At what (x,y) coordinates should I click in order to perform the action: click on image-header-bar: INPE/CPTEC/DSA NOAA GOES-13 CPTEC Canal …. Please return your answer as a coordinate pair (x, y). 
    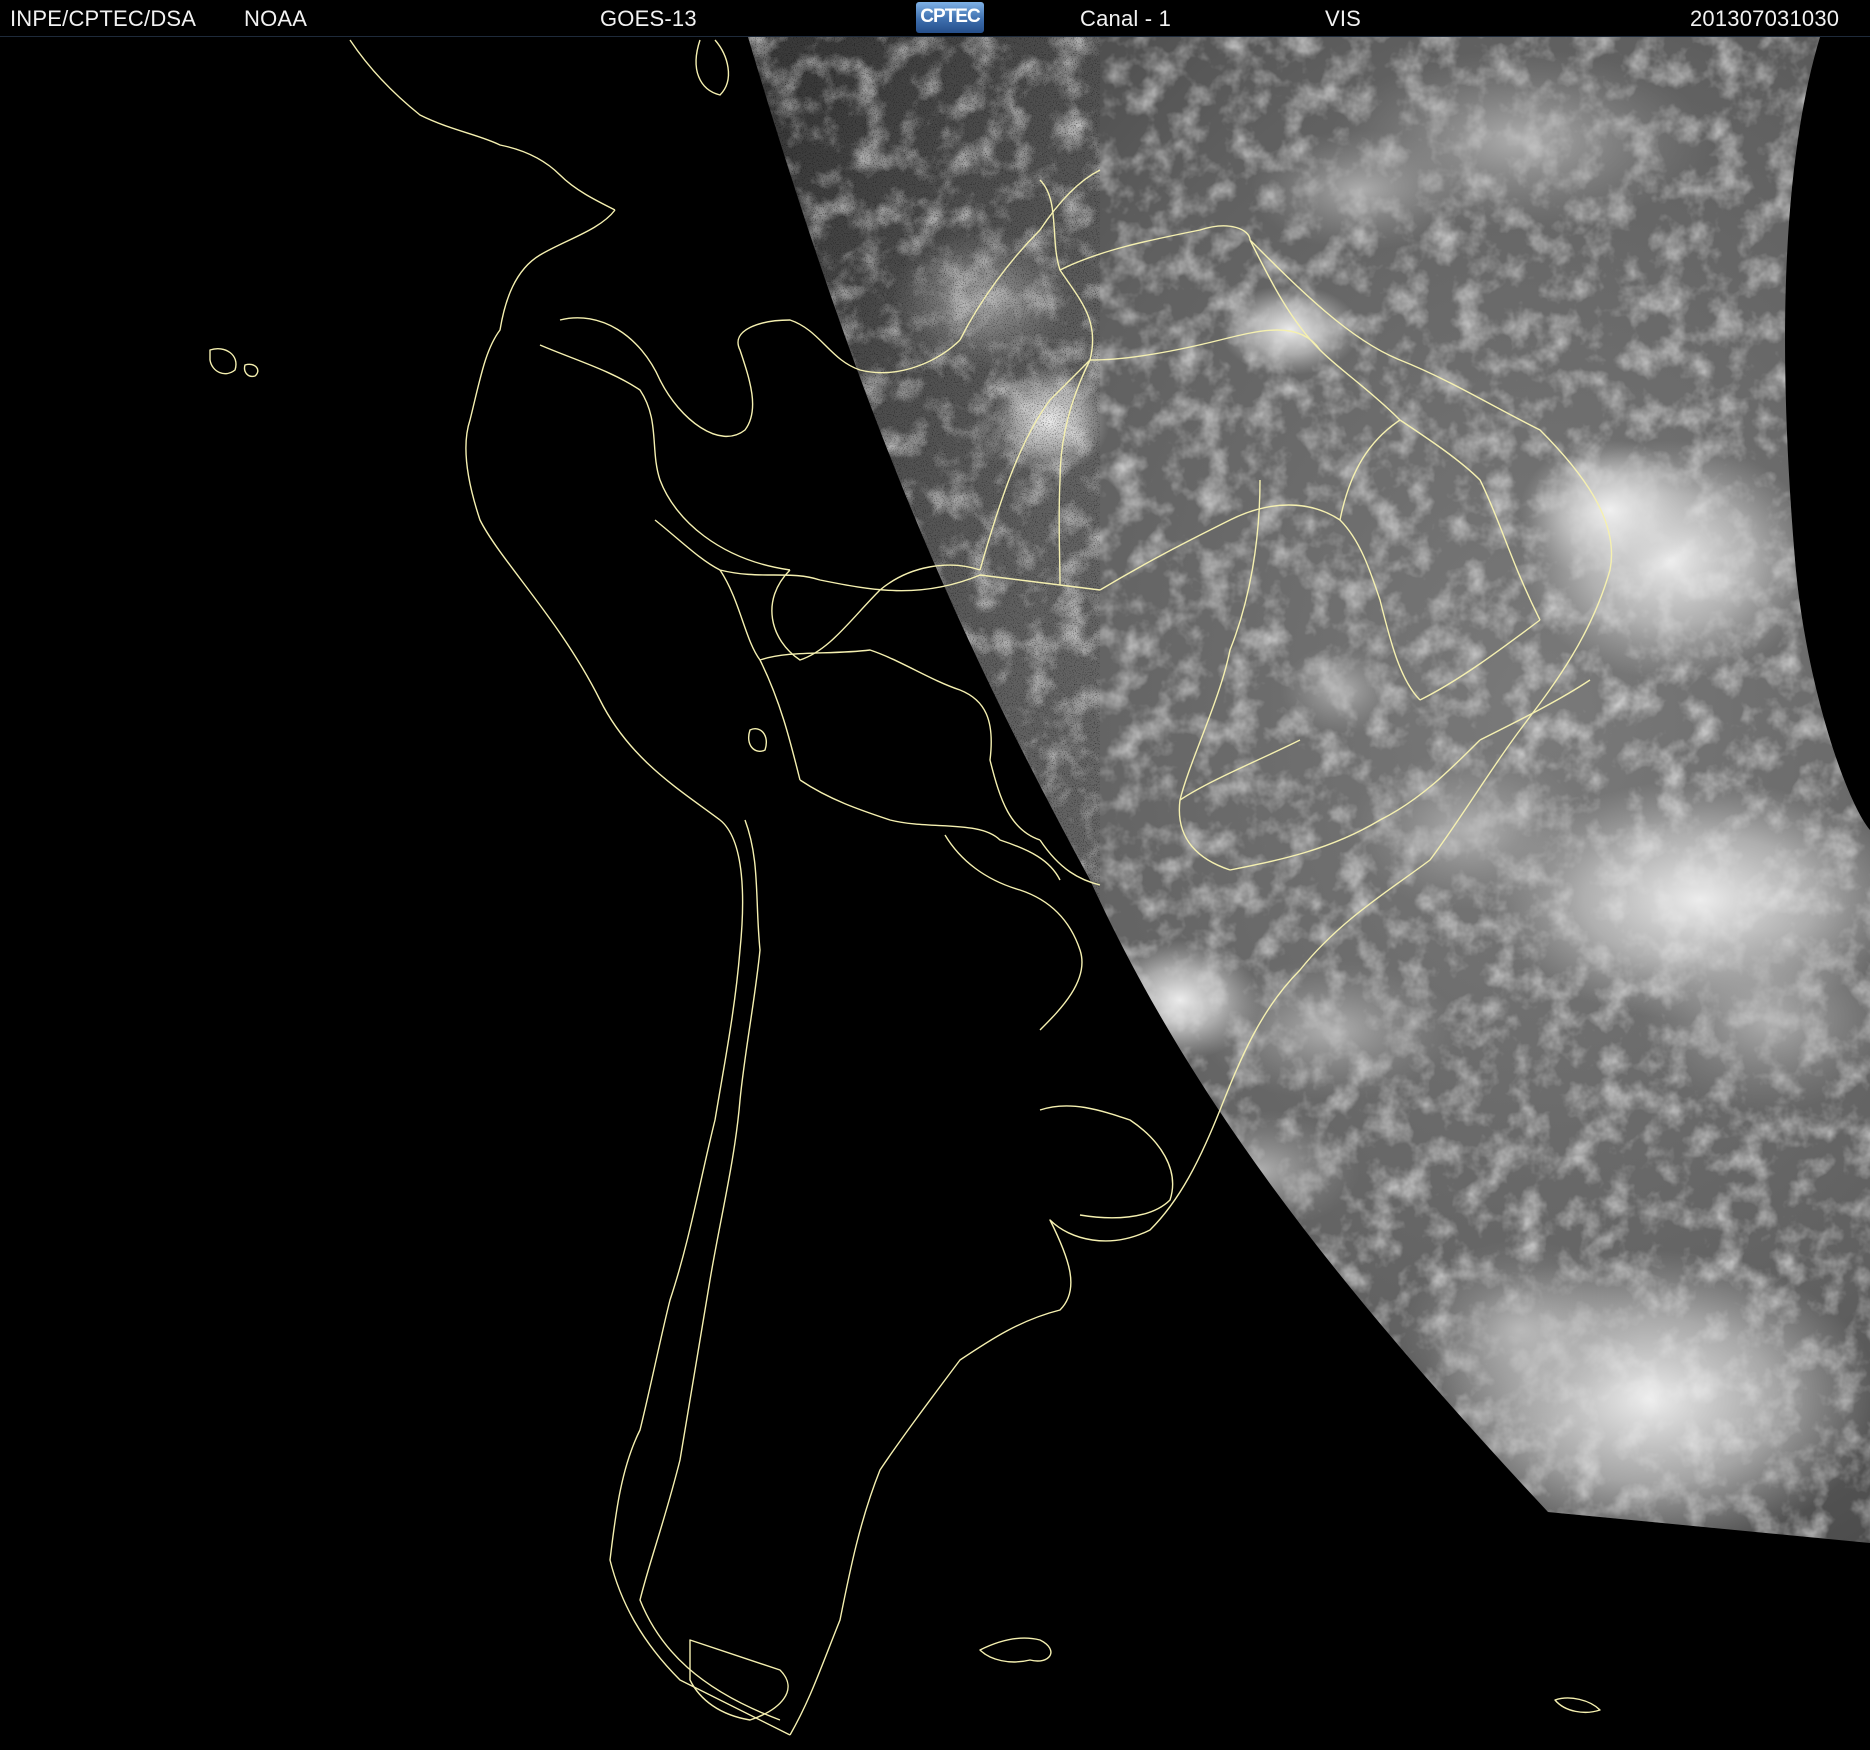
    Looking at the image, I should click on (935, 18).